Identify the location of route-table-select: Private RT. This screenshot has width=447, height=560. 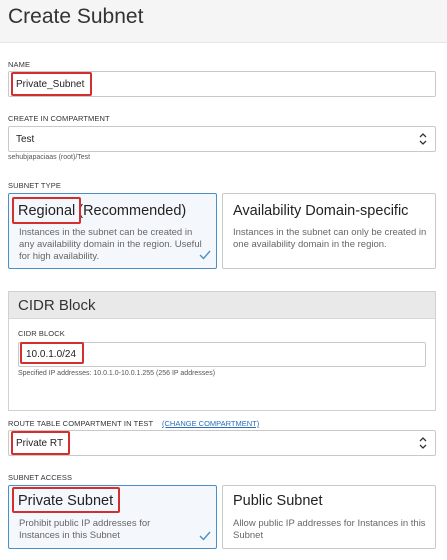
(222, 443).